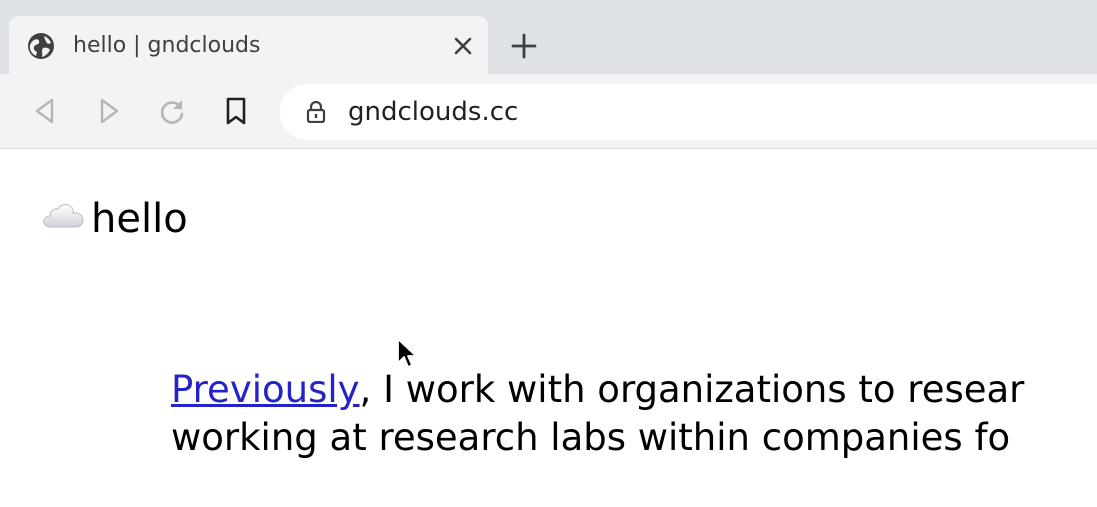  Describe the element at coordinates (688, 112) in the screenshot. I see `address-bar: gndclouds.cc` at that location.